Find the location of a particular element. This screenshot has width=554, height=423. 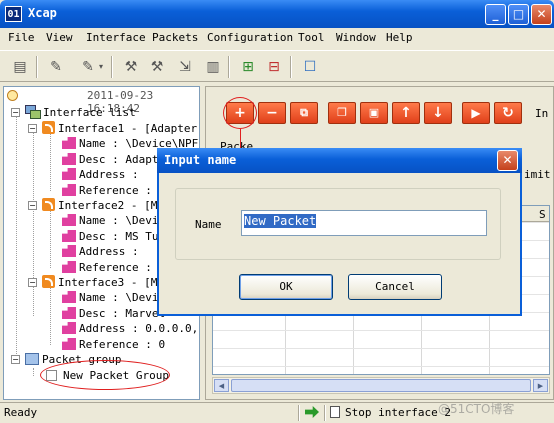

loop-icon: ↻ is located at coordinates (508, 113).